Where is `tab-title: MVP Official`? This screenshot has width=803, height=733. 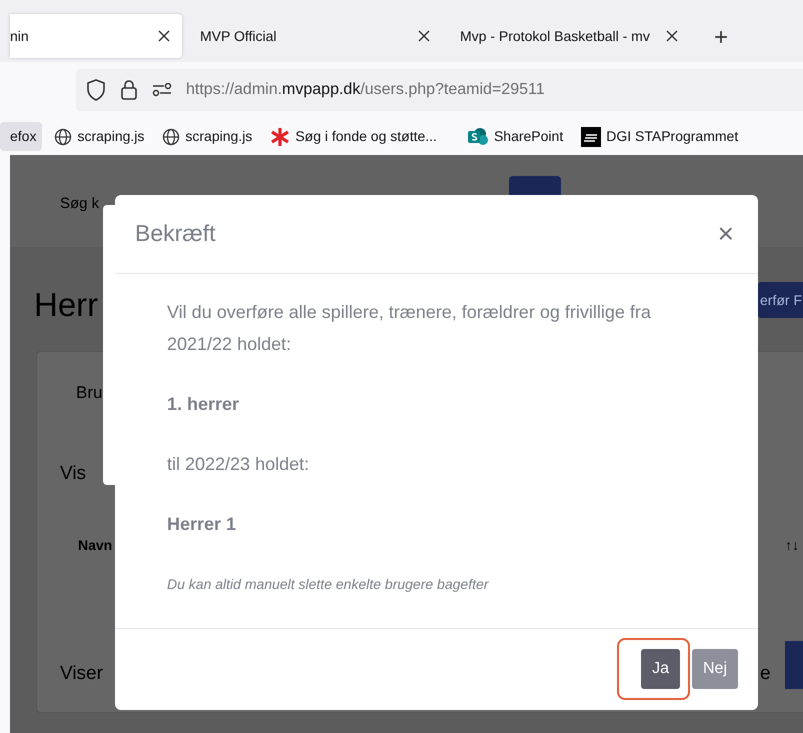 tab-title: MVP Official is located at coordinates (238, 36).